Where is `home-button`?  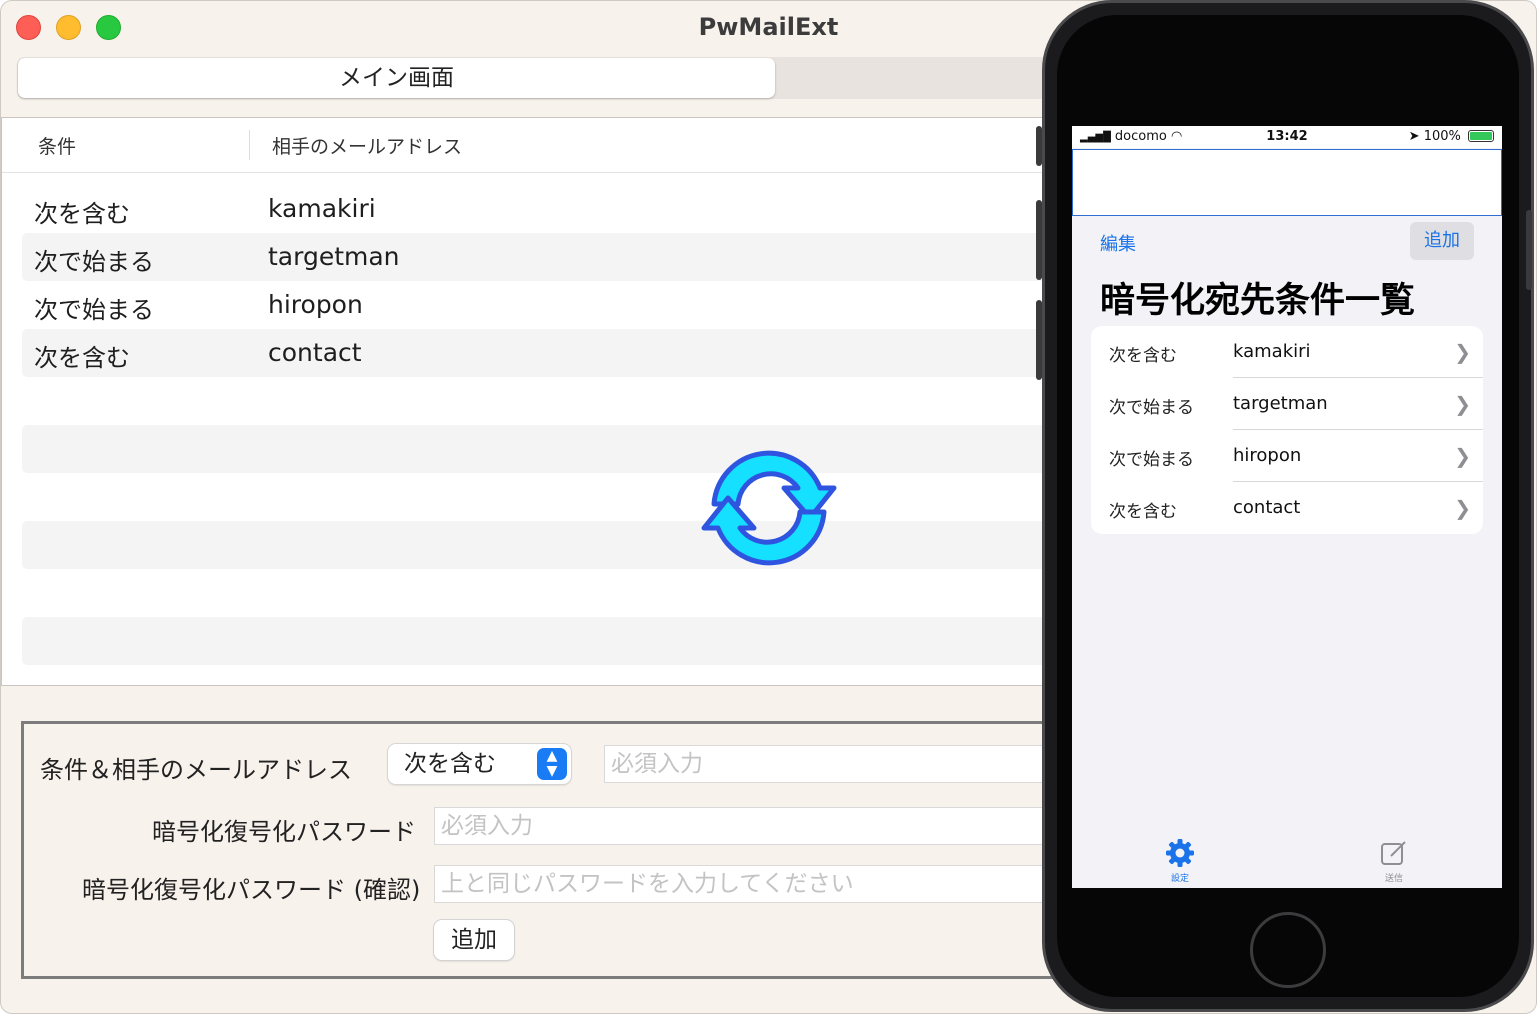
home-button is located at coordinates (1288, 950).